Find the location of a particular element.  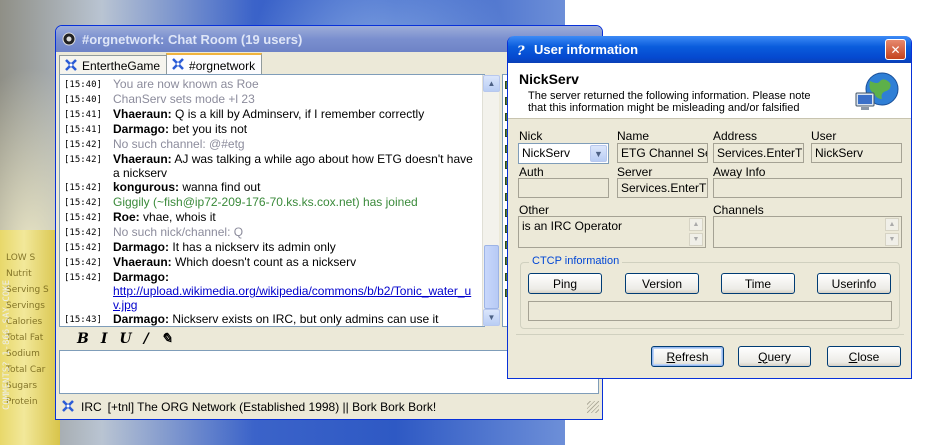

address-field: Services.EnterTh is located at coordinates (758, 153).